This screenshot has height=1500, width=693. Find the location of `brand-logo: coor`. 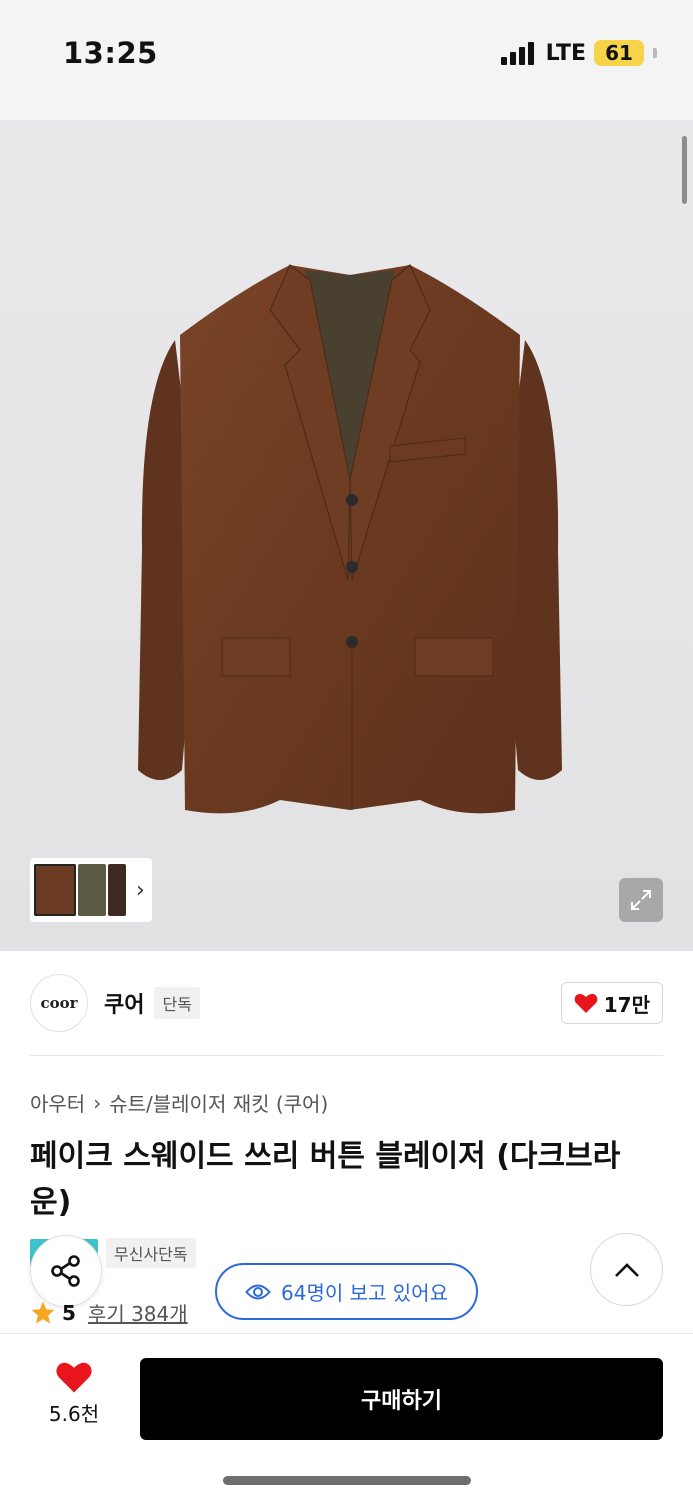

brand-logo: coor is located at coordinates (59, 1003).